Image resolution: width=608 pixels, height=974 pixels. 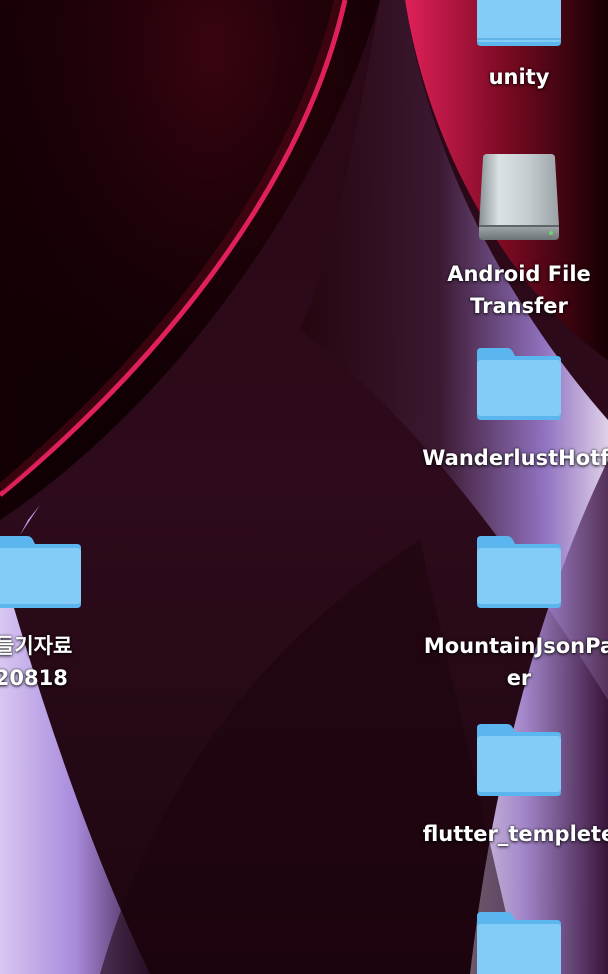 What do you see at coordinates (519, 77) in the screenshot?
I see `icon-label: unity` at bounding box center [519, 77].